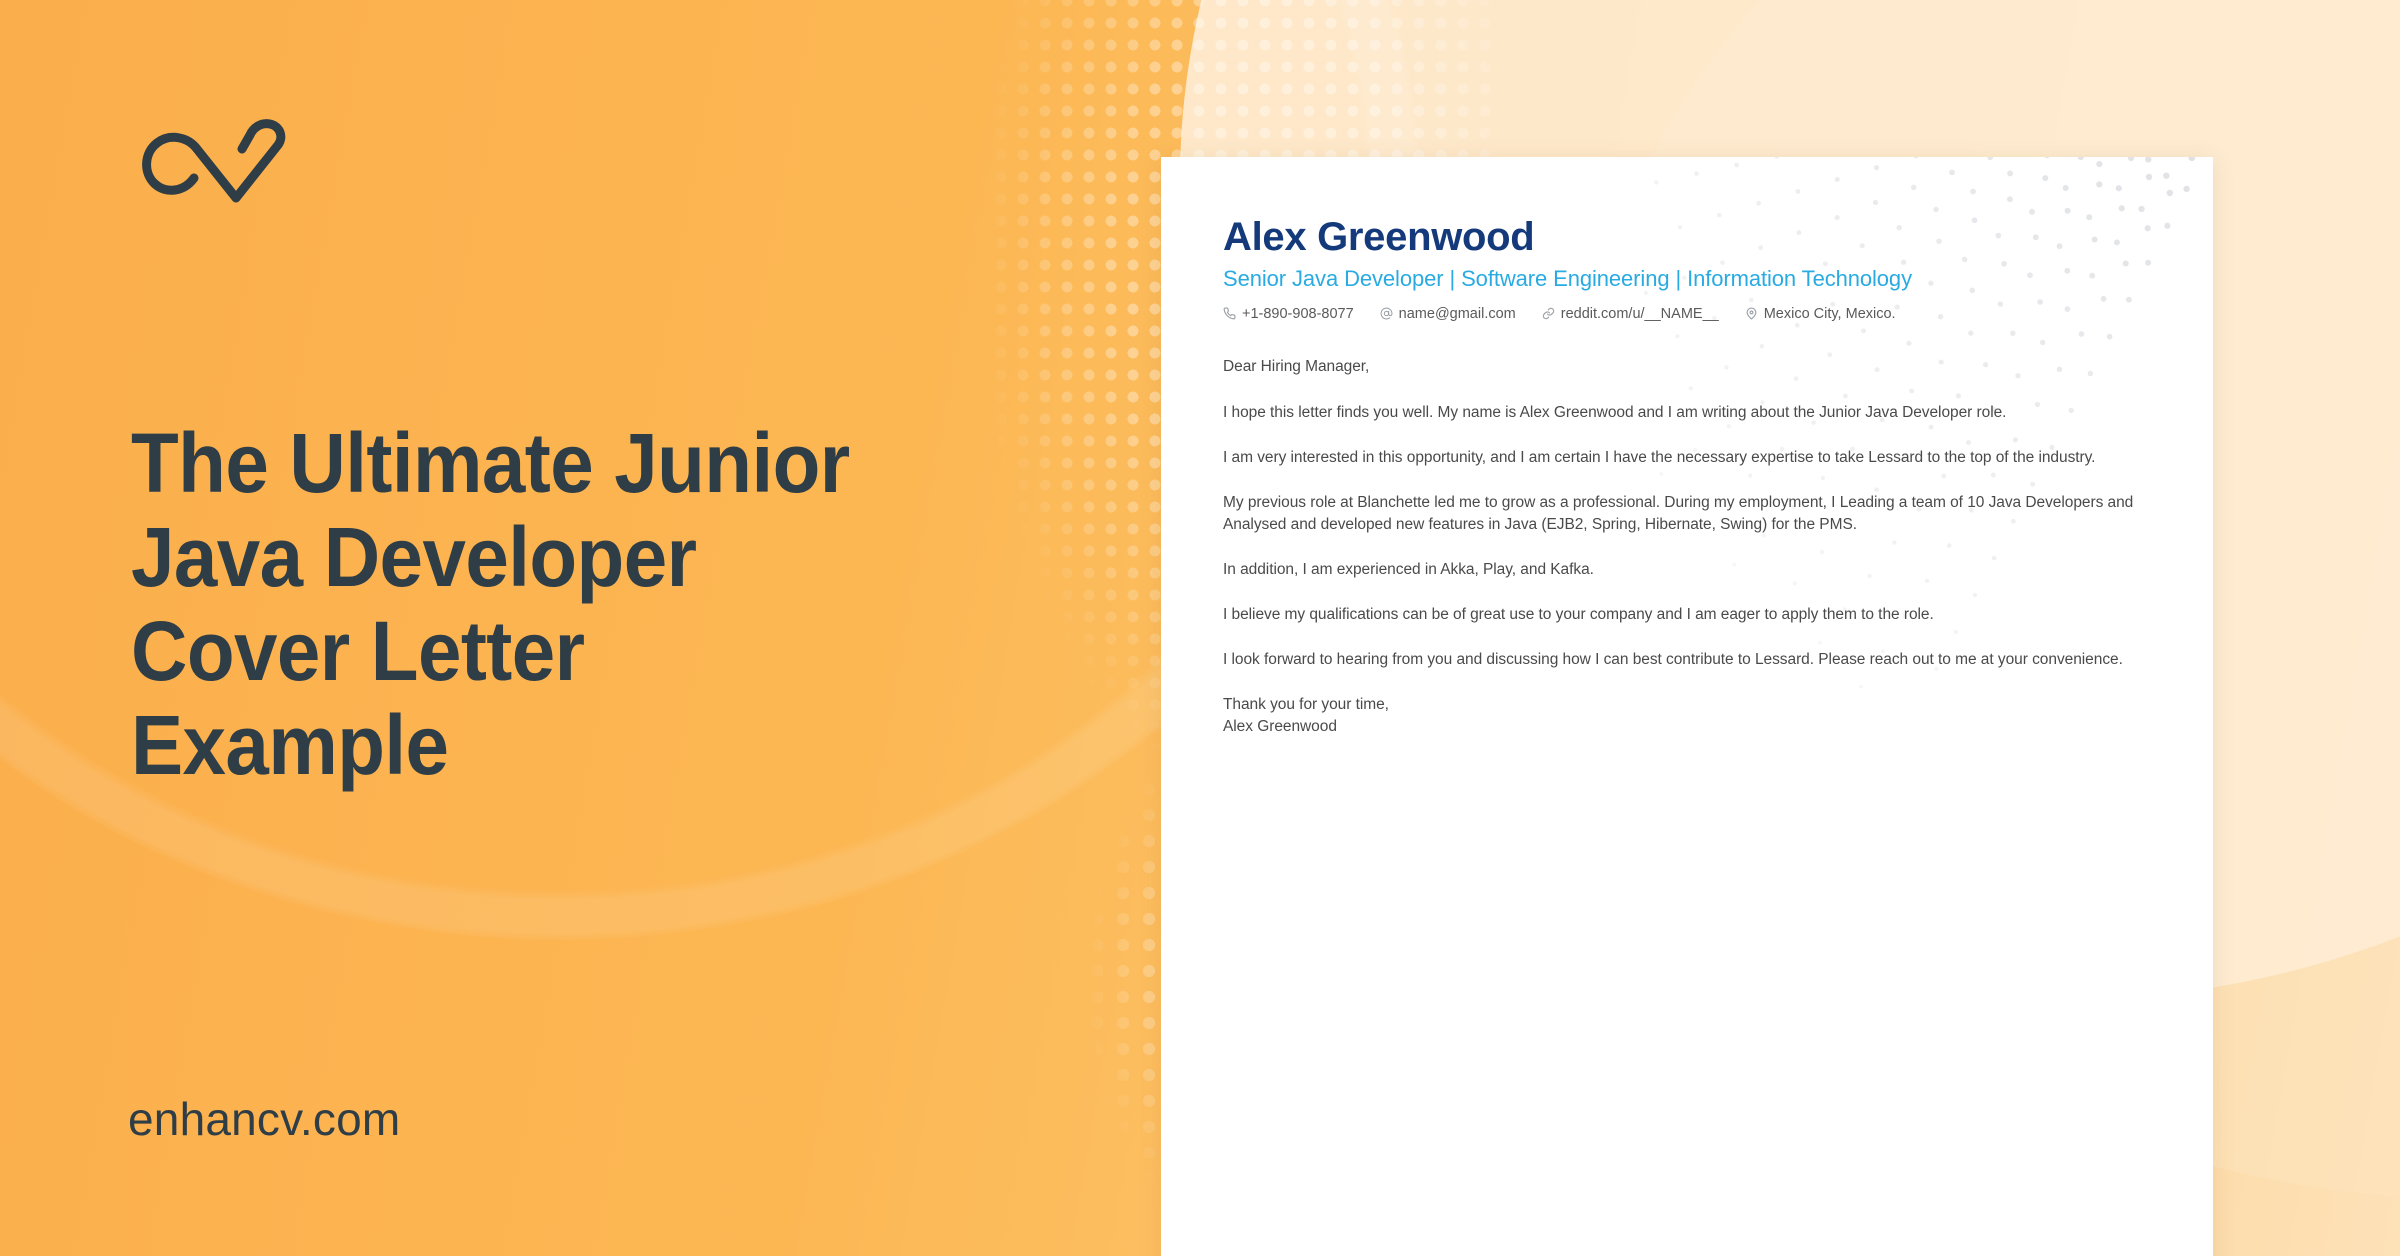 This screenshot has width=2400, height=1256. I want to click on letter-salutation: Dear Hiring Manager,, so click(1296, 366).